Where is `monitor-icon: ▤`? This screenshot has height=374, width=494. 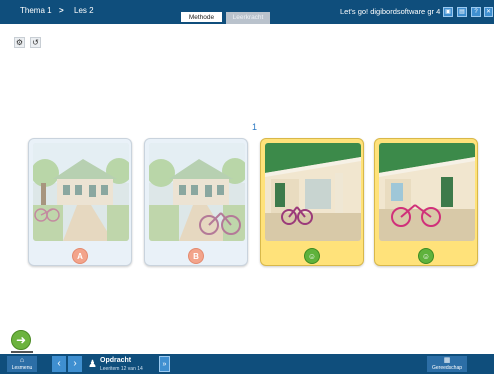 monitor-icon: ▤ is located at coordinates (462, 12).